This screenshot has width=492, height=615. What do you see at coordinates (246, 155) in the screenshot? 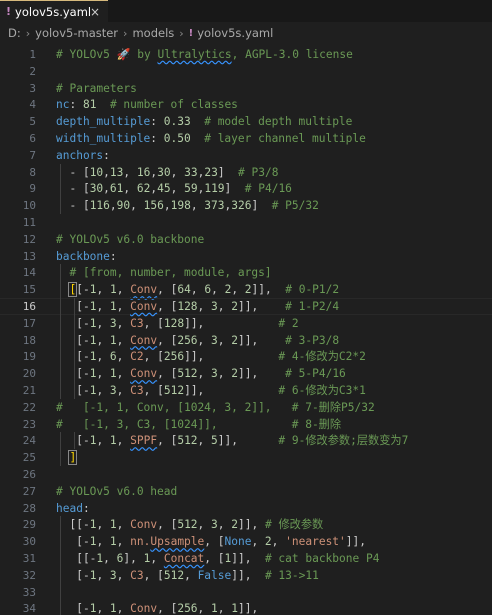
I see `code-line: 7 anchors:` at bounding box center [246, 155].